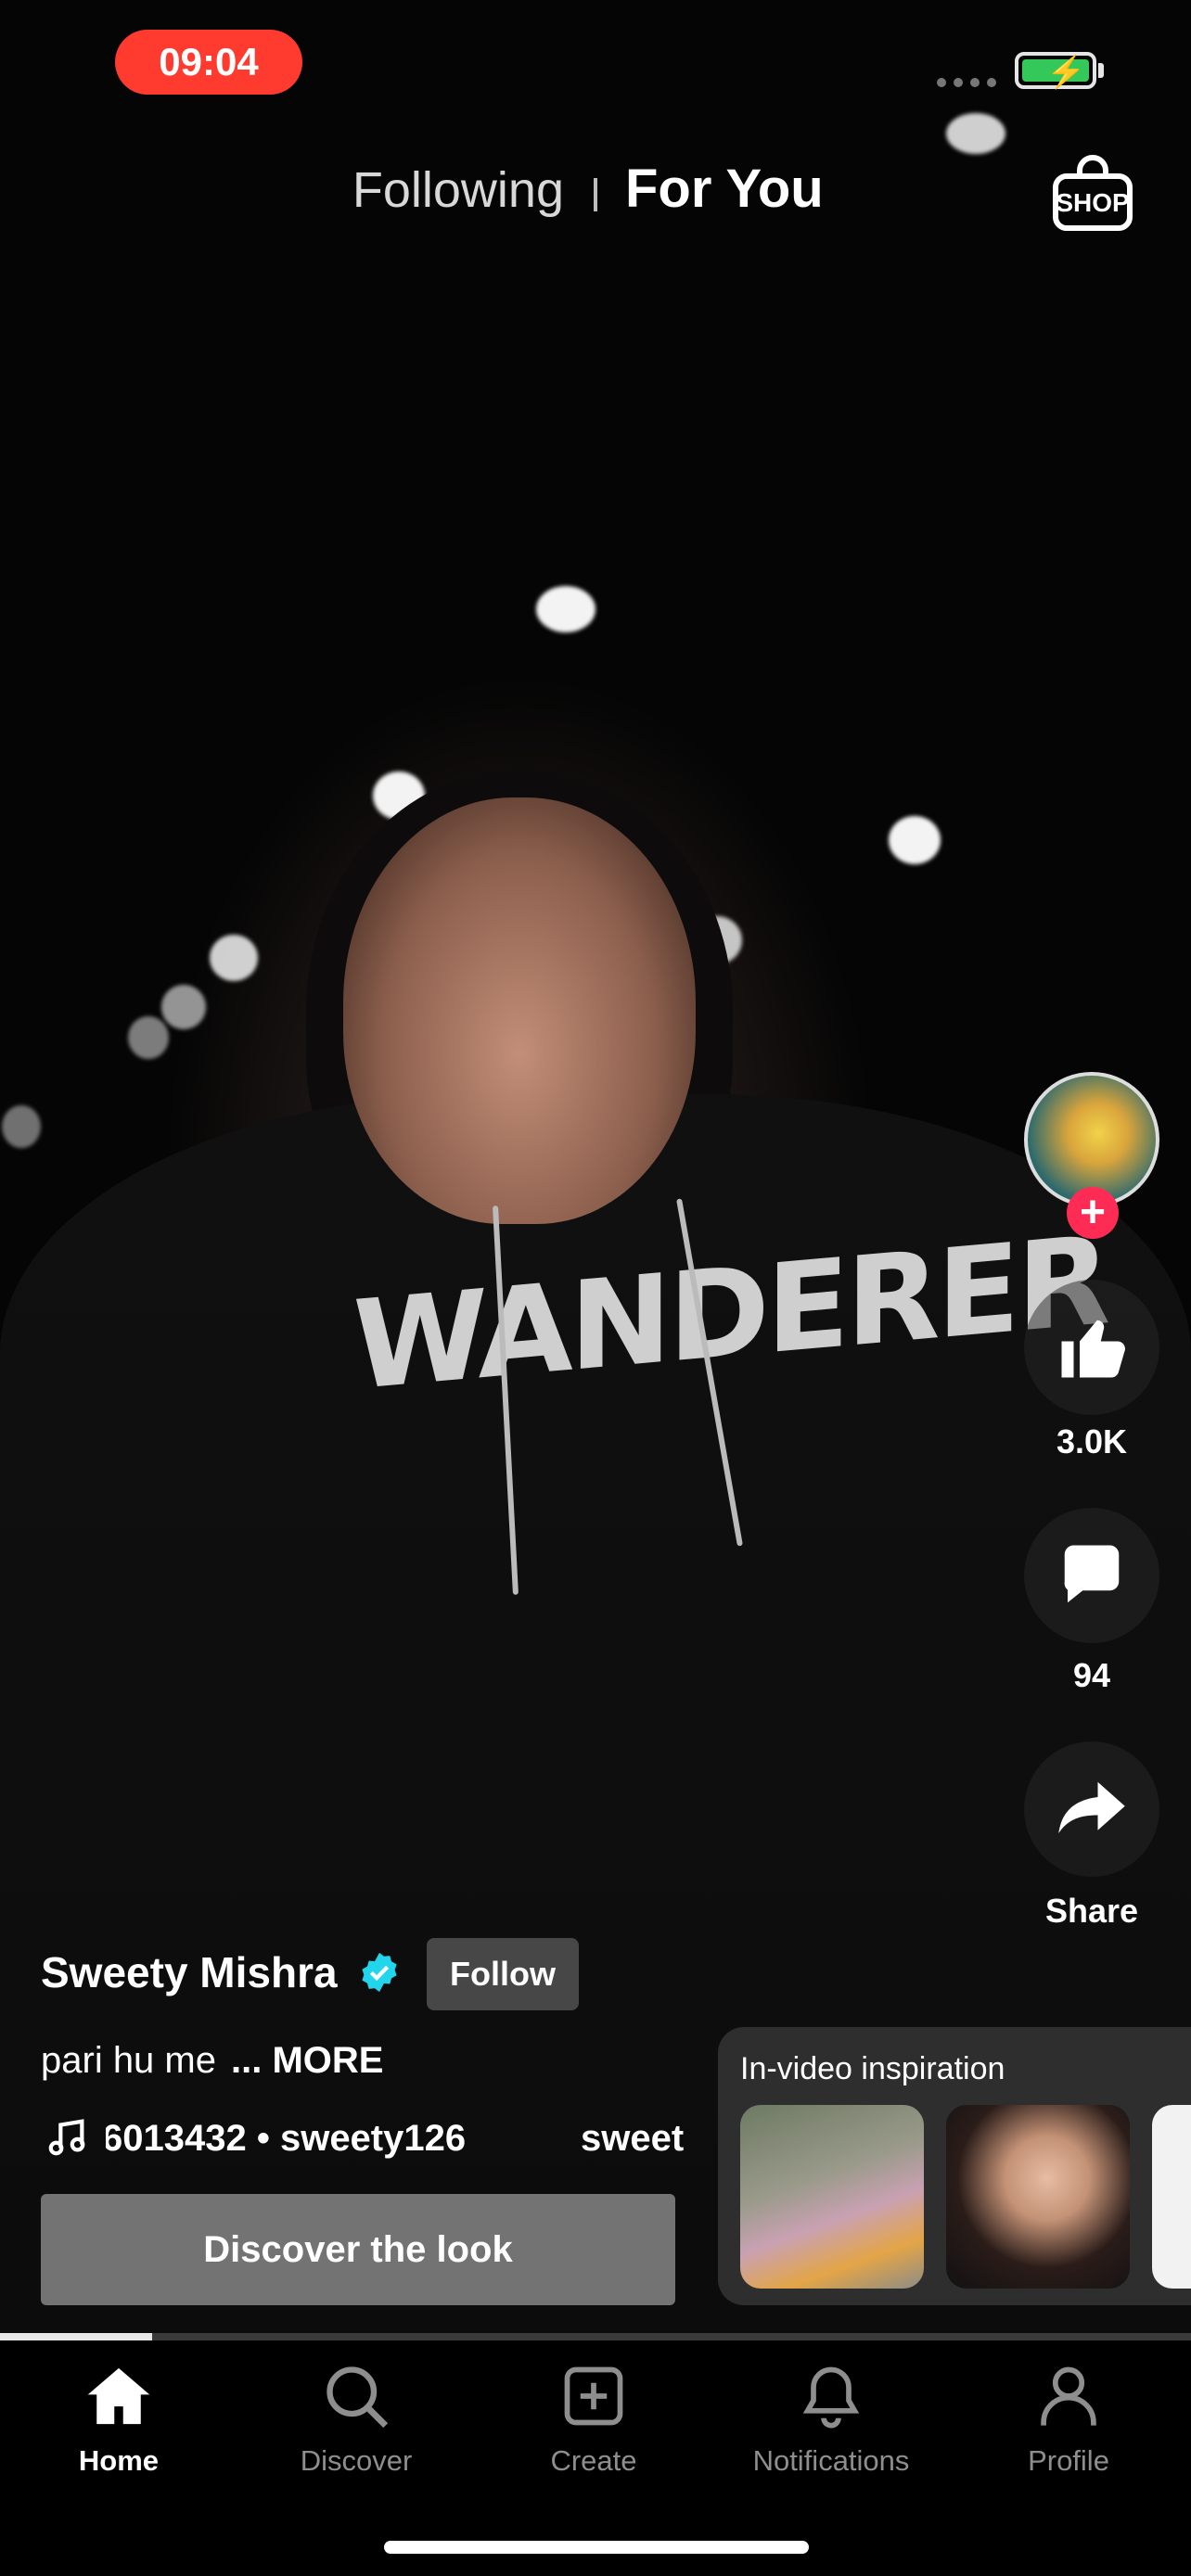 The height and width of the screenshot is (2576, 1191). What do you see at coordinates (286, 2138) in the screenshot?
I see `music-track-text: 6013432 • sweety126` at bounding box center [286, 2138].